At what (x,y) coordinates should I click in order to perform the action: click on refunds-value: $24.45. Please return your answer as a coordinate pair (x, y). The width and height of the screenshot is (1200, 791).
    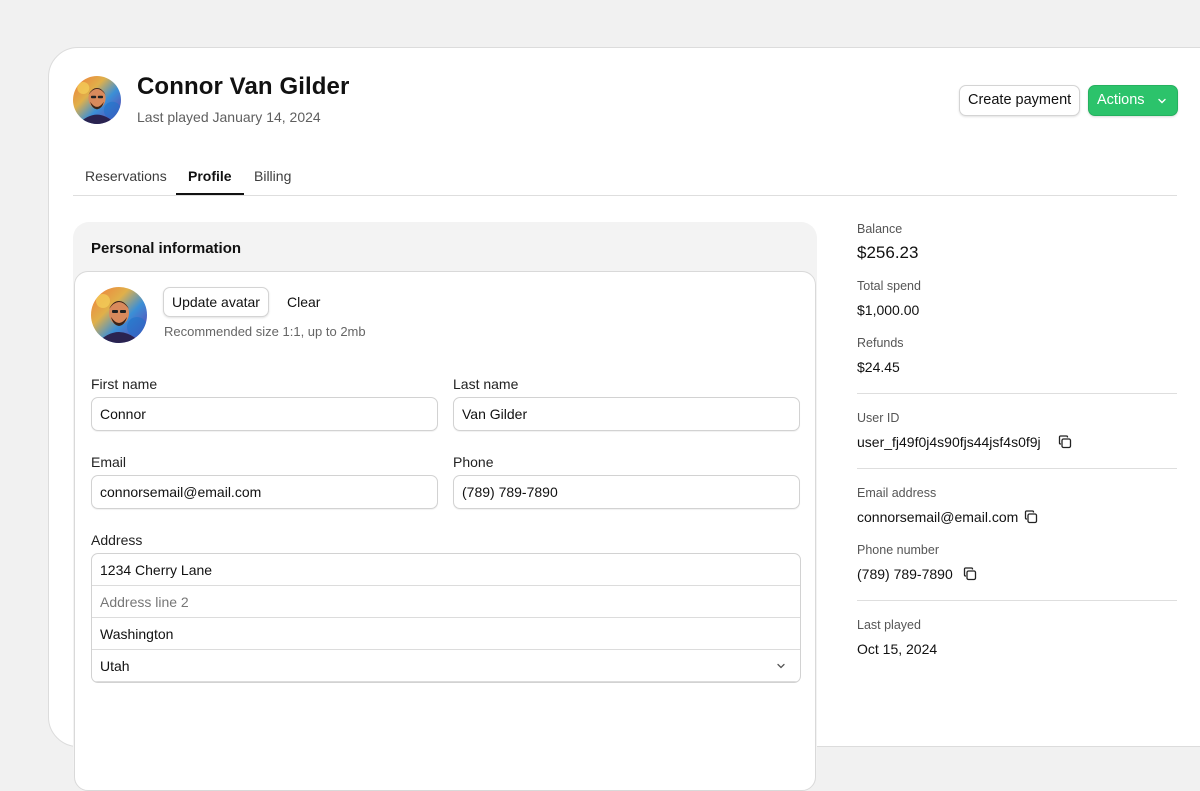
    Looking at the image, I should click on (878, 367).